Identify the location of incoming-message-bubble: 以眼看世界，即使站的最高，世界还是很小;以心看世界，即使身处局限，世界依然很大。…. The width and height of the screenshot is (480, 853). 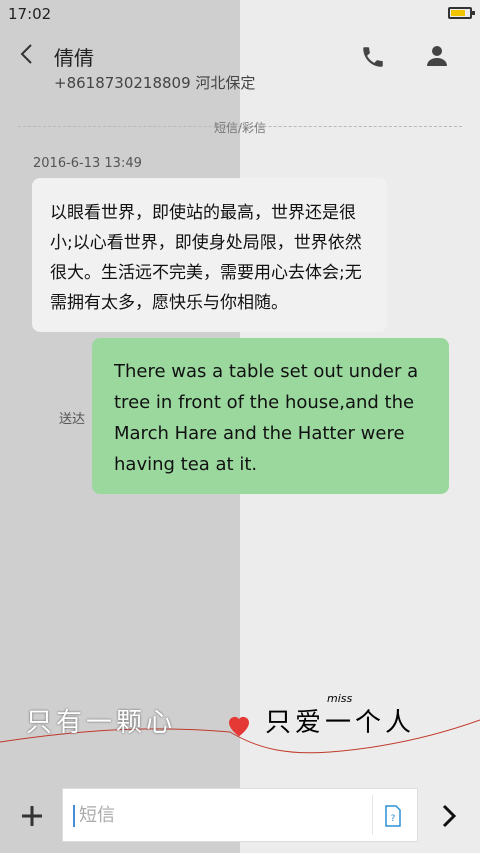
(209, 255).